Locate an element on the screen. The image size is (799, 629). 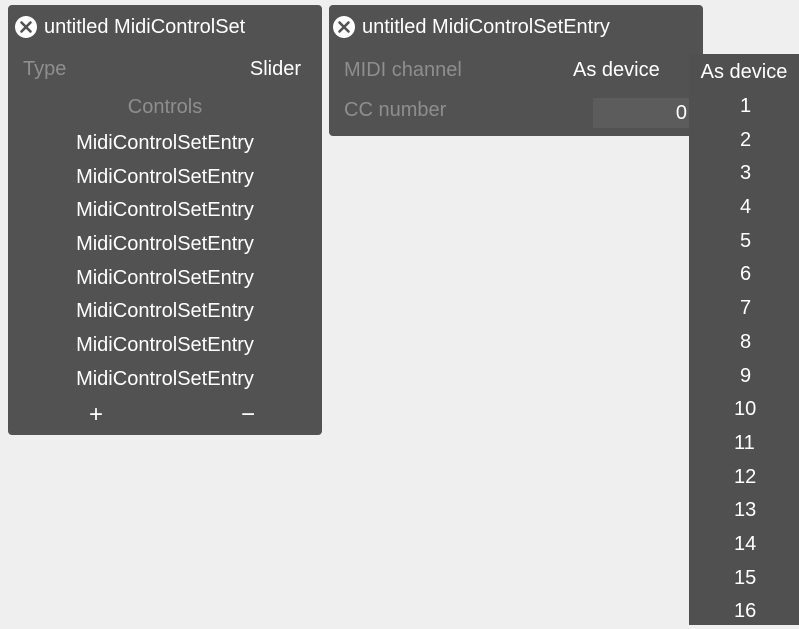
panel-title: untitled MidiControlSetEntry is located at coordinates (486, 26).